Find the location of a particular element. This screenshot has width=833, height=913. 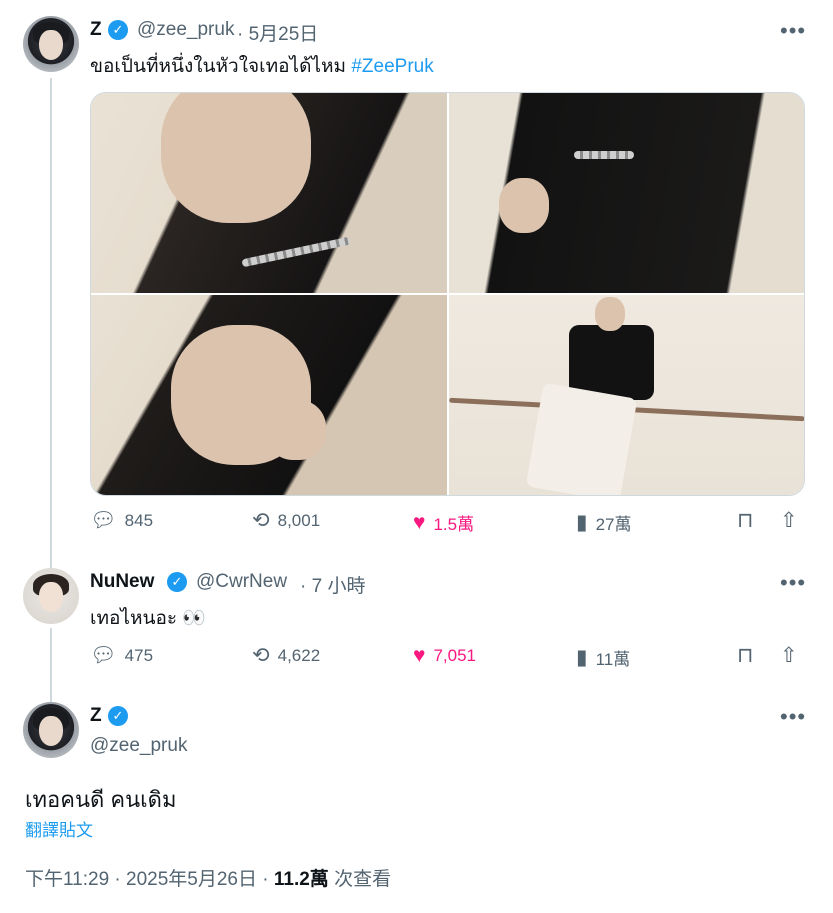

author-handle: @CwrNew is located at coordinates (241, 582).